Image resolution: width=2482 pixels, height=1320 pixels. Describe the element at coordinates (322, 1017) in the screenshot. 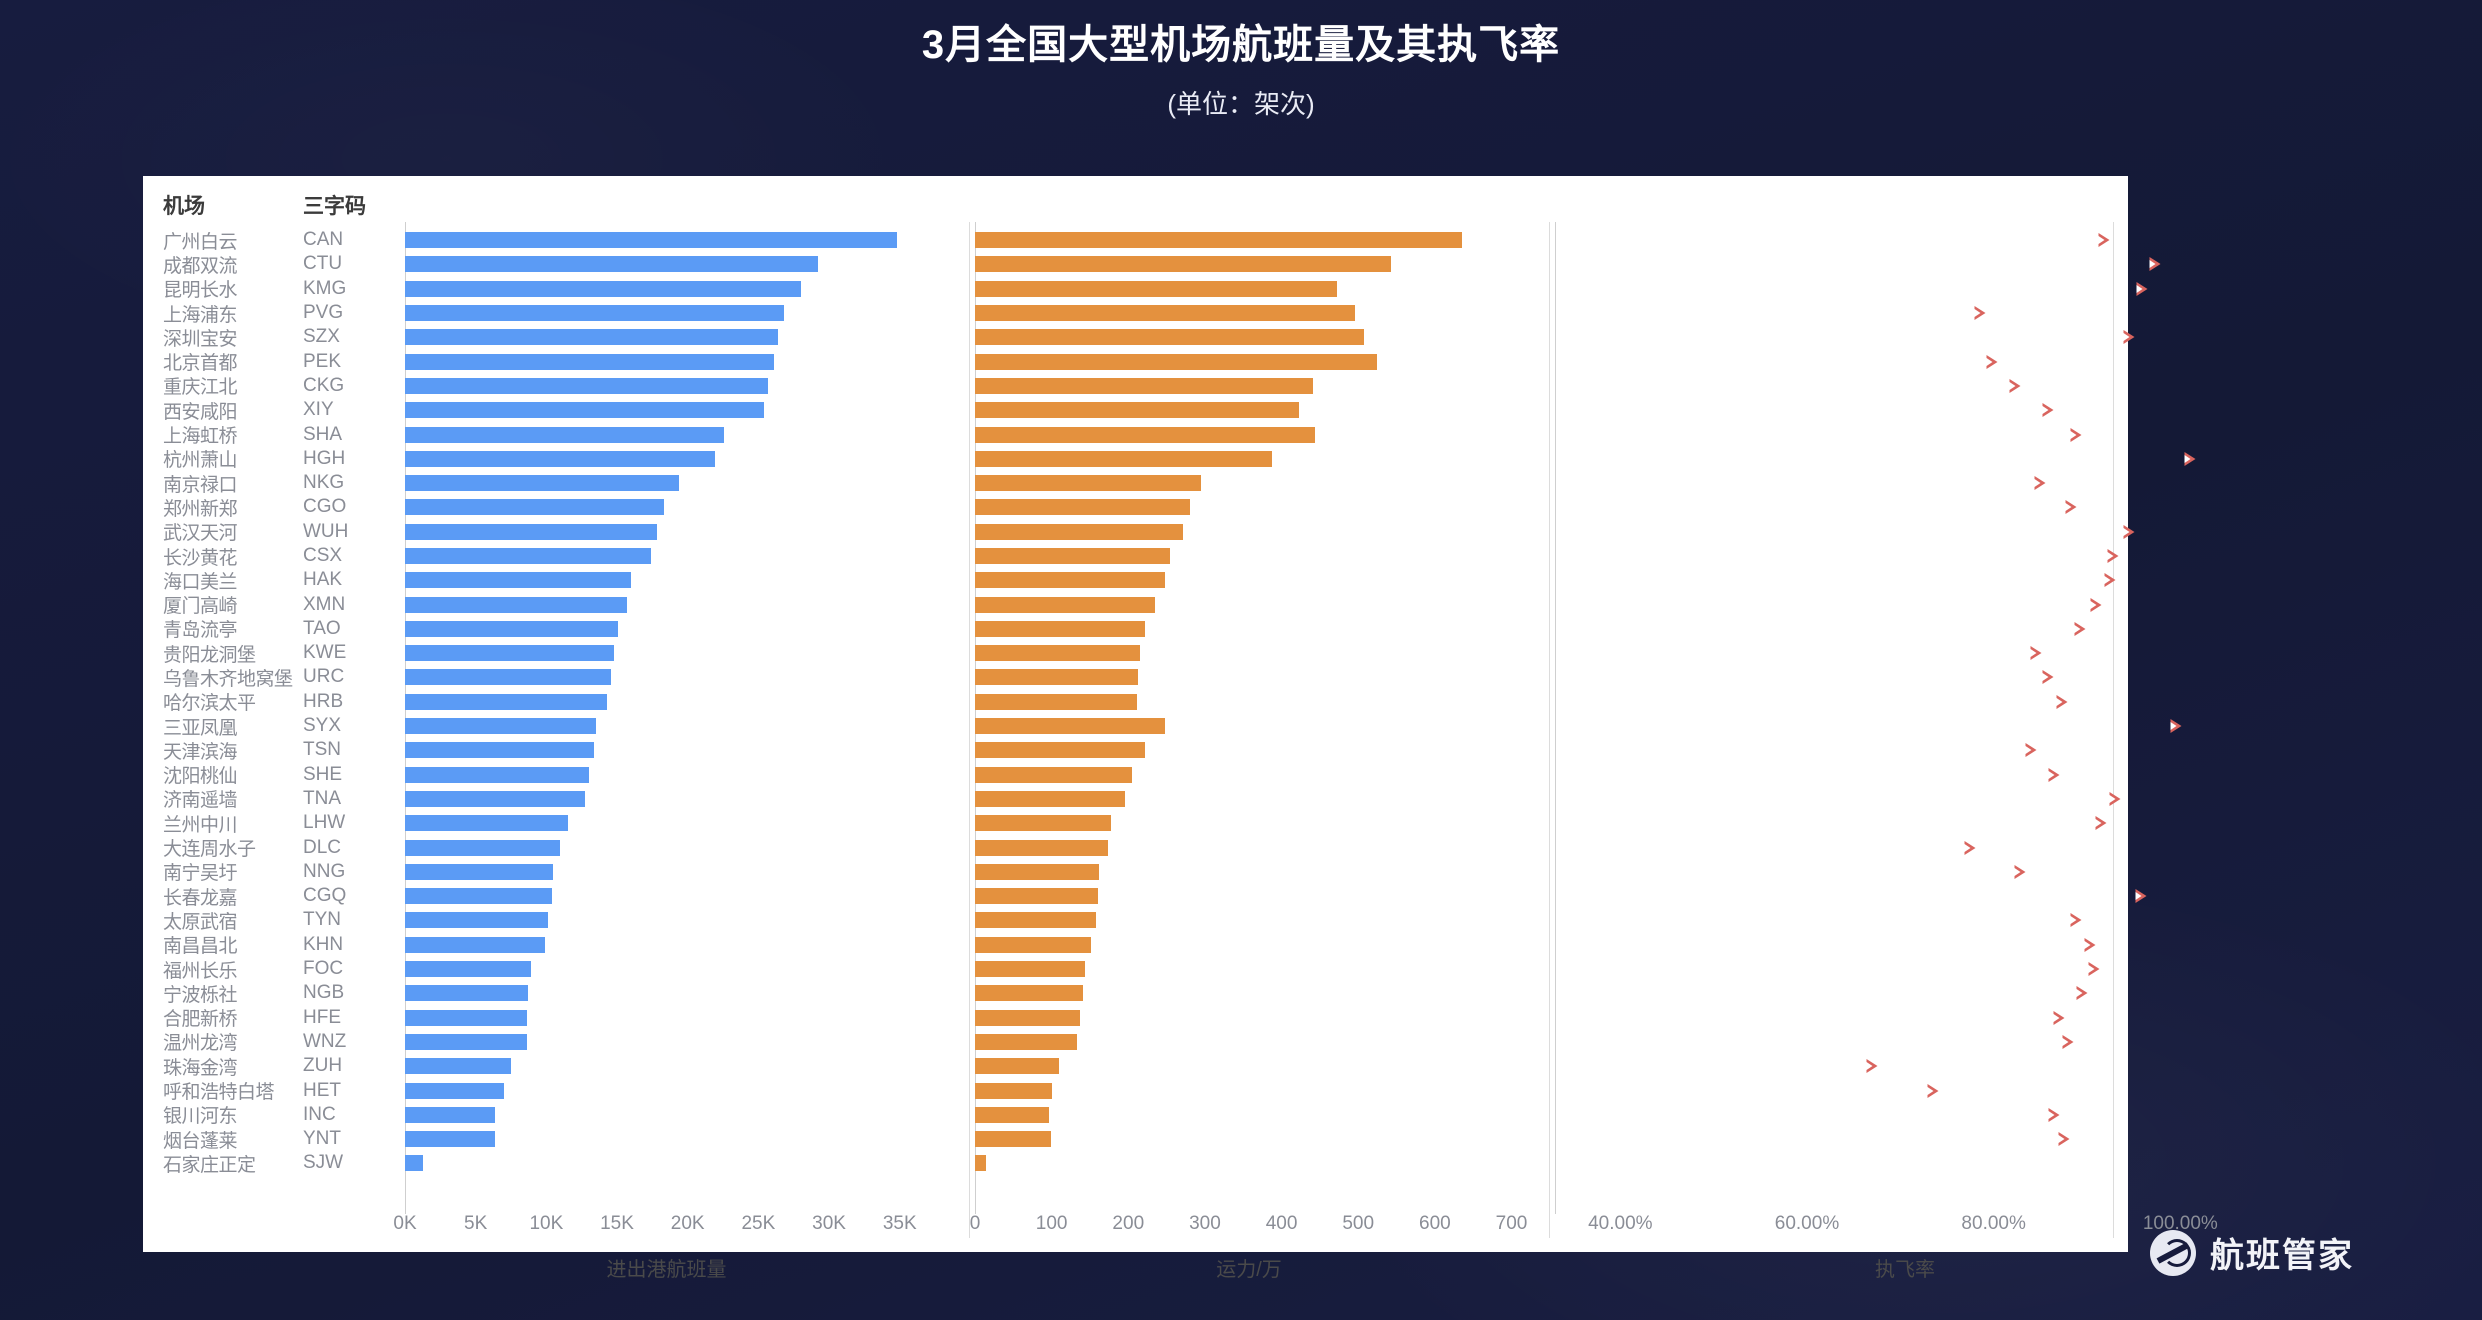

I see `airport-iata-code: HFE` at that location.